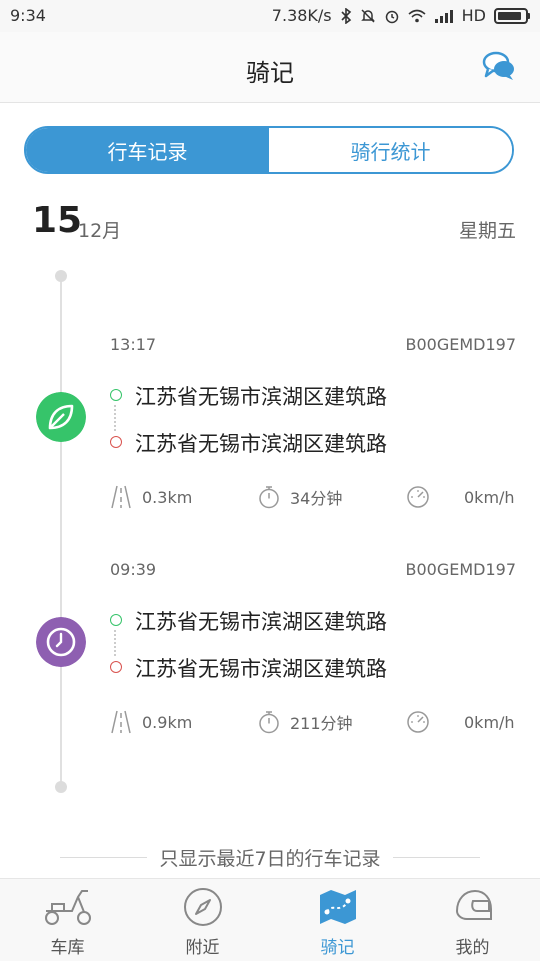 This screenshot has height=961, width=540. I want to click on network-type: HD, so click(473, 15).